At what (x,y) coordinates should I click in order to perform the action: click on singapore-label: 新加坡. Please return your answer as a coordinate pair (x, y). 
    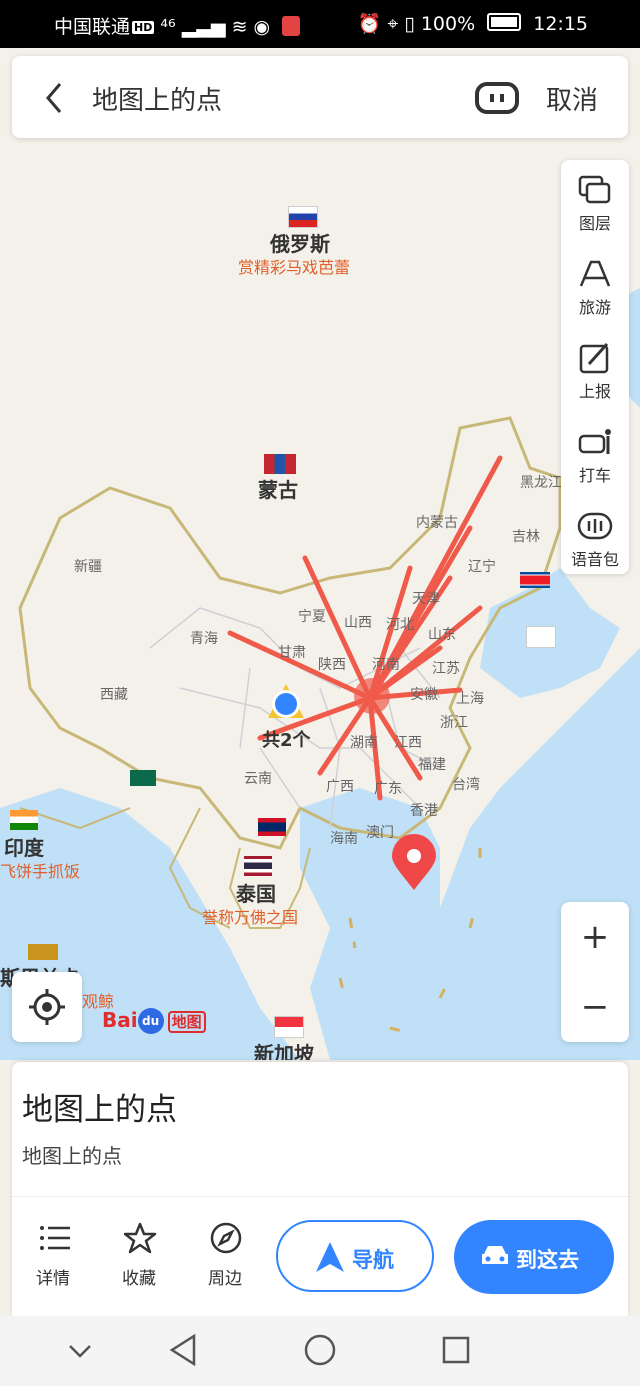
    Looking at the image, I should click on (284, 1051).